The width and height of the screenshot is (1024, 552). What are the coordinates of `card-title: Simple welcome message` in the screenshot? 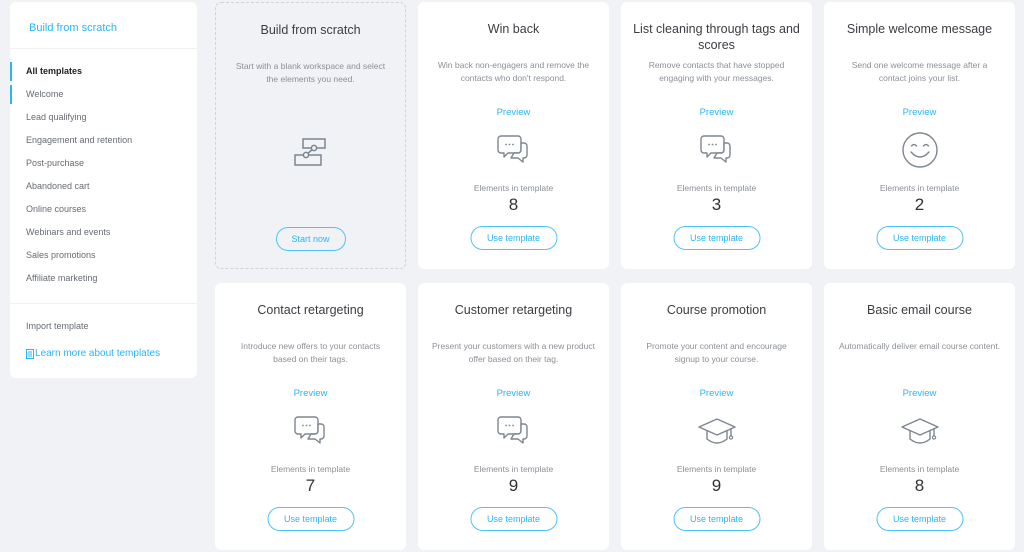 It's located at (919, 29).